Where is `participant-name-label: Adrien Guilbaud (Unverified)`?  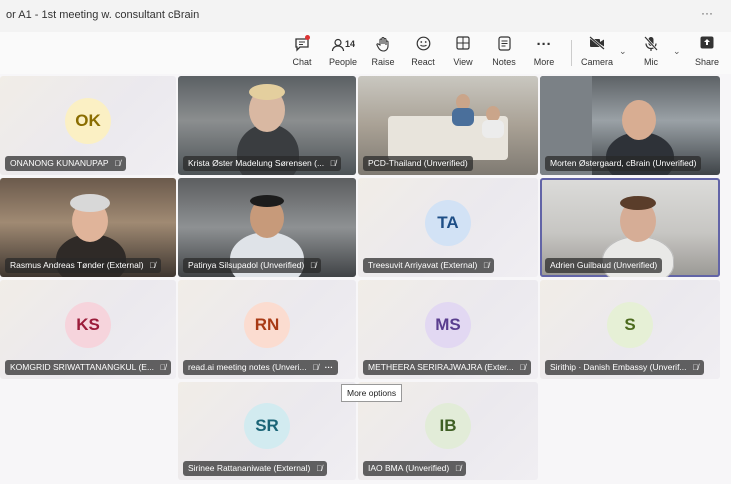
participant-name-label: Adrien Guilbaud (Unverified) is located at coordinates (604, 265).